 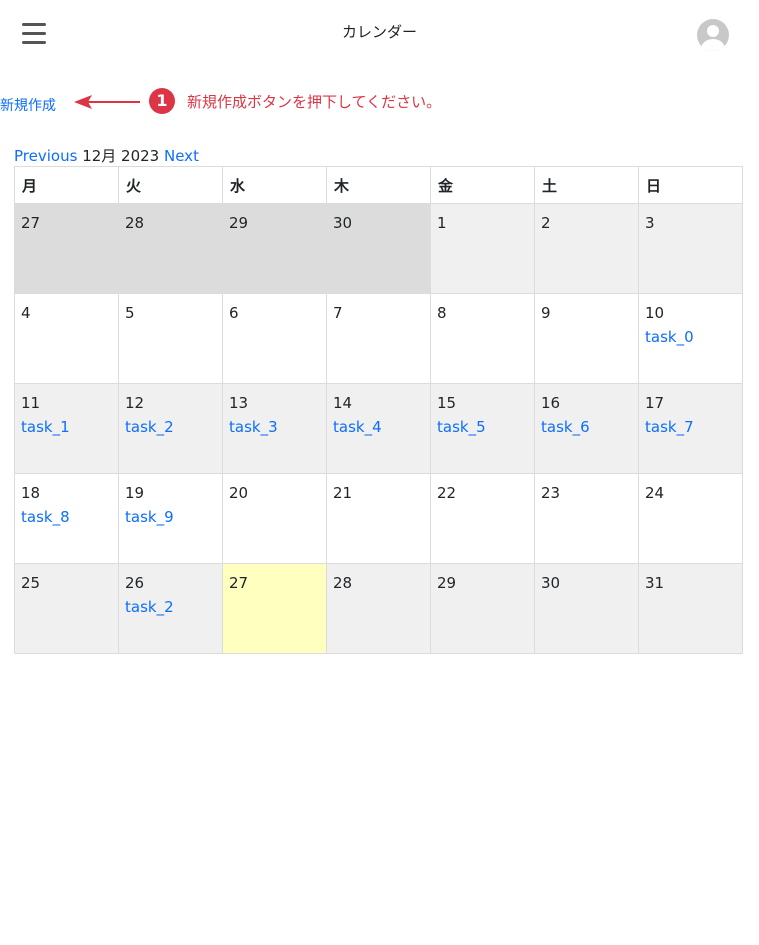 I want to click on calendar-day-cell: 12 task_2, so click(x=170, y=428).